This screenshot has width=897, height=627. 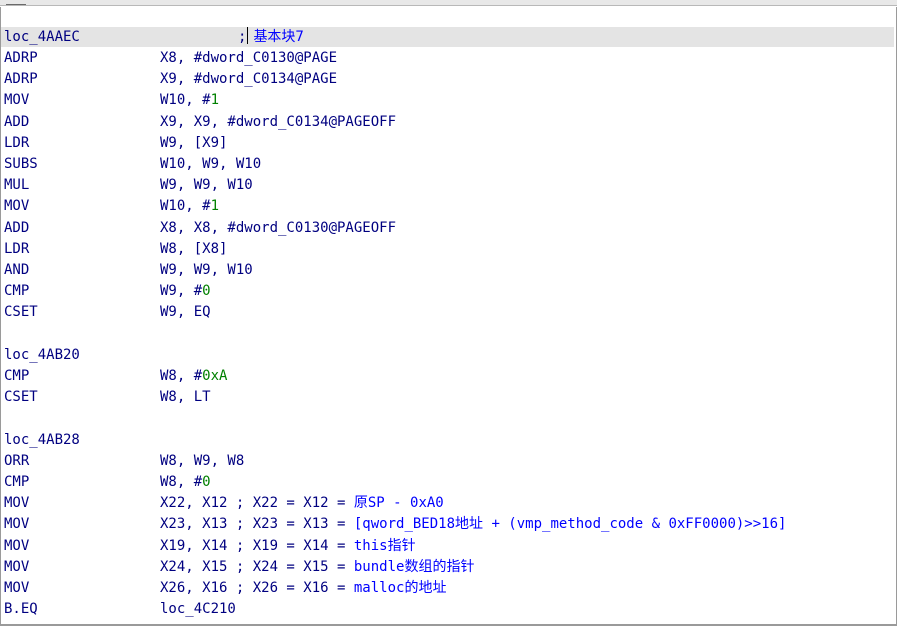 What do you see at coordinates (16, 2) in the screenshot?
I see `pane-grip-icon` at bounding box center [16, 2].